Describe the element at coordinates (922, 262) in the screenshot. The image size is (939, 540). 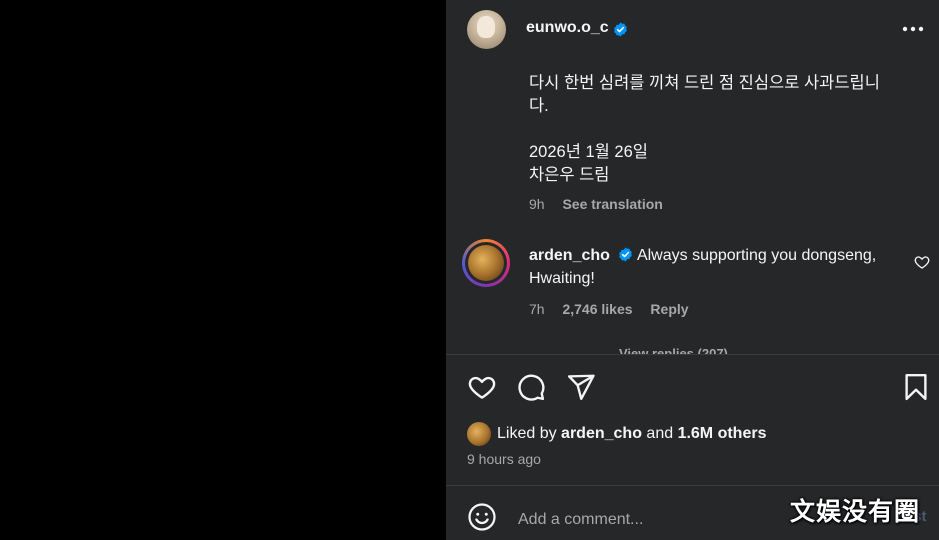
I see `comment-like-heart-icon` at that location.